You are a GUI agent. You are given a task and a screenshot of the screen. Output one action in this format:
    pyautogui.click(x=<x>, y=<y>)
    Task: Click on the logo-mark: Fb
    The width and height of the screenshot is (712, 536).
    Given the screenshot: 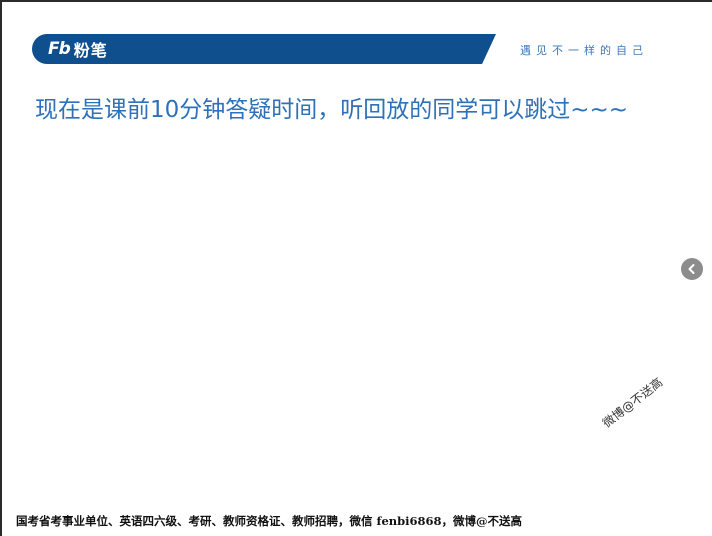 What is the action you would take?
    pyautogui.click(x=59, y=49)
    